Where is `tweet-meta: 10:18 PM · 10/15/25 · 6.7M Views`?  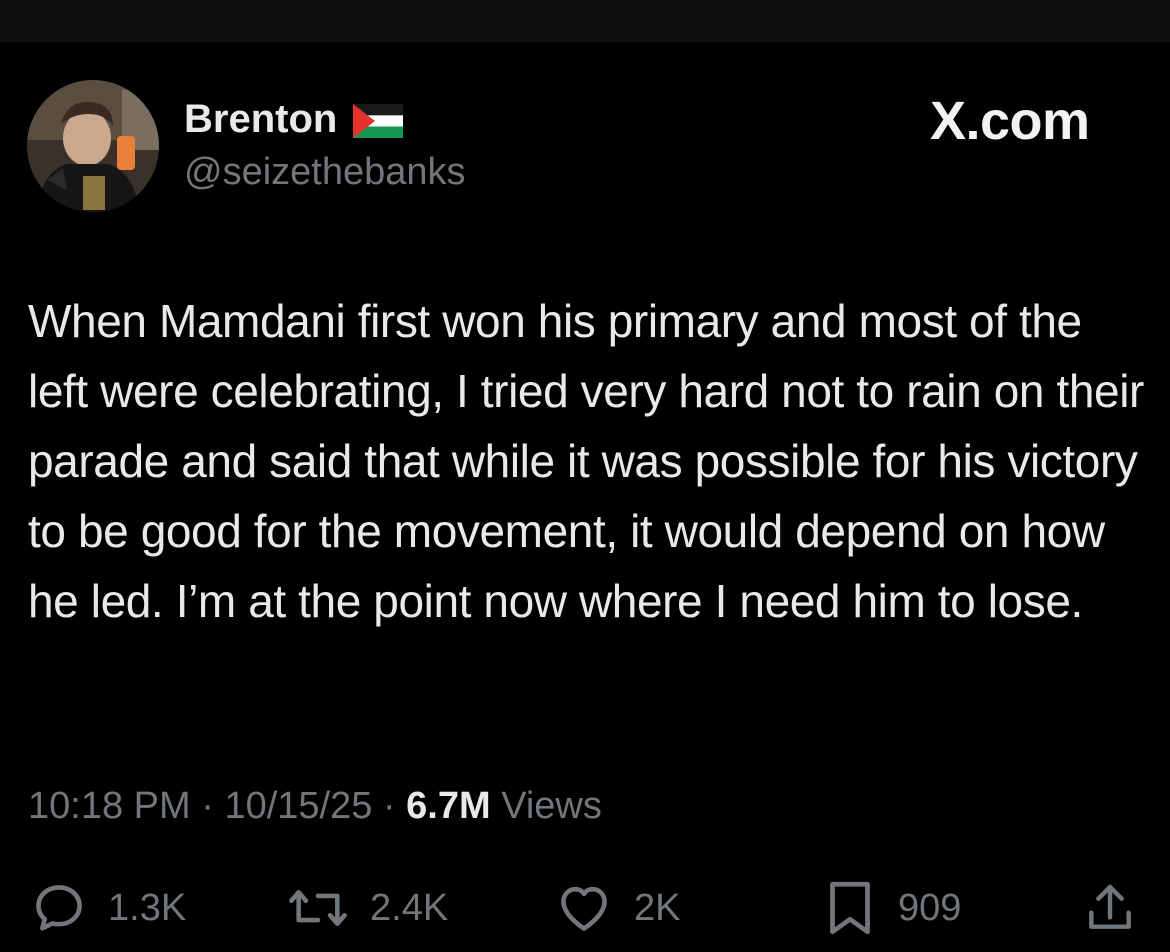 tweet-meta: 10:18 PM · 10/15/25 · 6.7M Views is located at coordinates (315, 806).